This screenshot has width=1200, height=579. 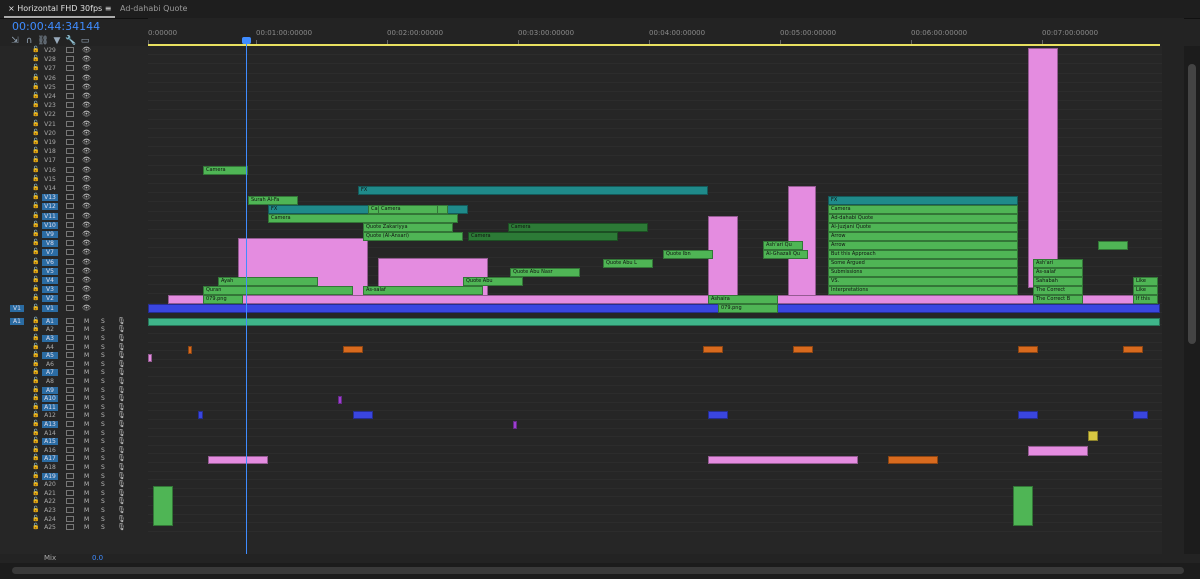 I want to click on tab-menu-icon: ≡, so click(x=107, y=8).